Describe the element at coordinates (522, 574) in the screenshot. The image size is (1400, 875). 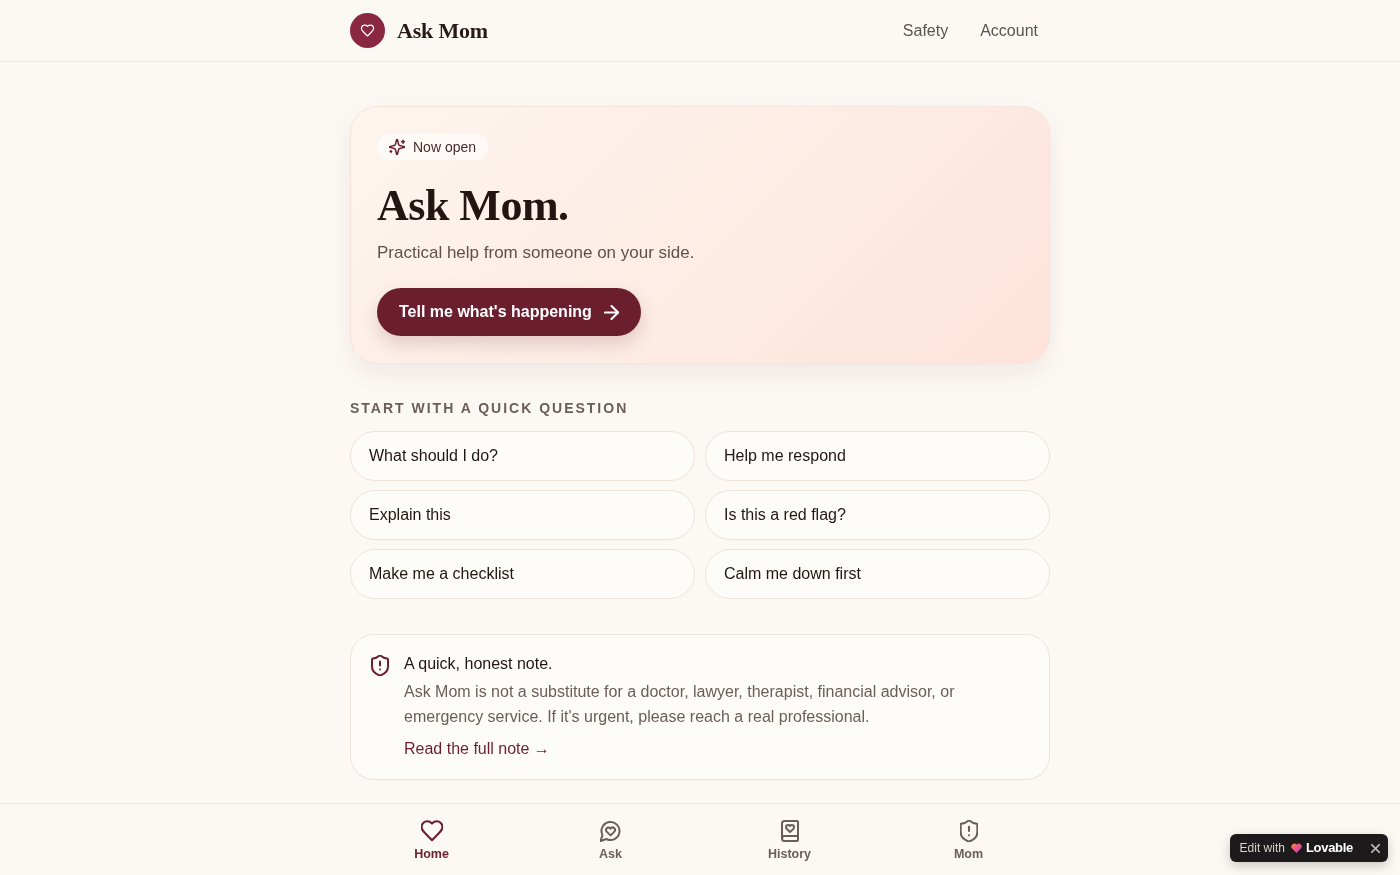
I see `quick-question-button: Make me a checklist` at that location.